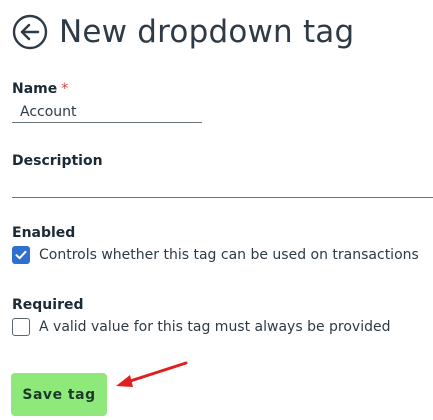  Describe the element at coordinates (222, 185) in the screenshot. I see `description-input` at that location.